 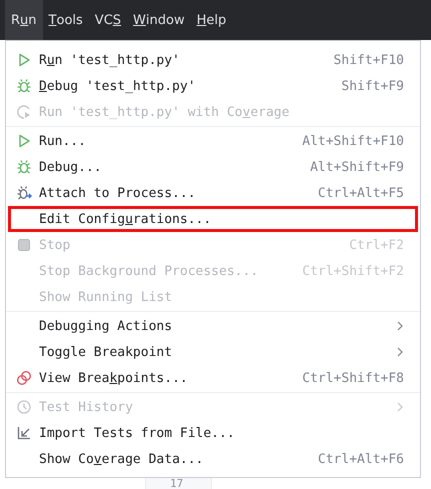 What do you see at coordinates (213, 459) in the screenshot?
I see `menu-item: Show Coverage Data... Ctrl+Alt+F6` at bounding box center [213, 459].